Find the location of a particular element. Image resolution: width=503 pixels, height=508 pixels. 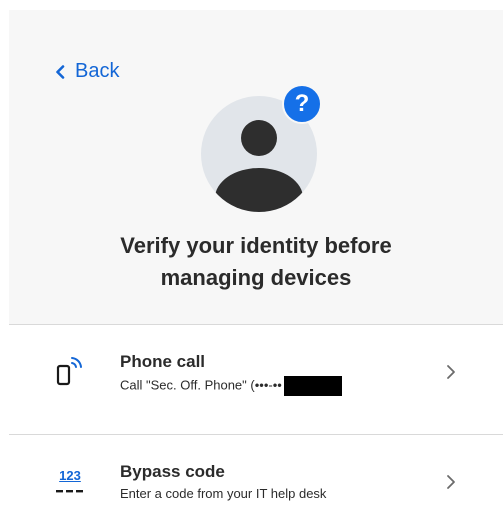

phone-call-icon is located at coordinates (69, 371).